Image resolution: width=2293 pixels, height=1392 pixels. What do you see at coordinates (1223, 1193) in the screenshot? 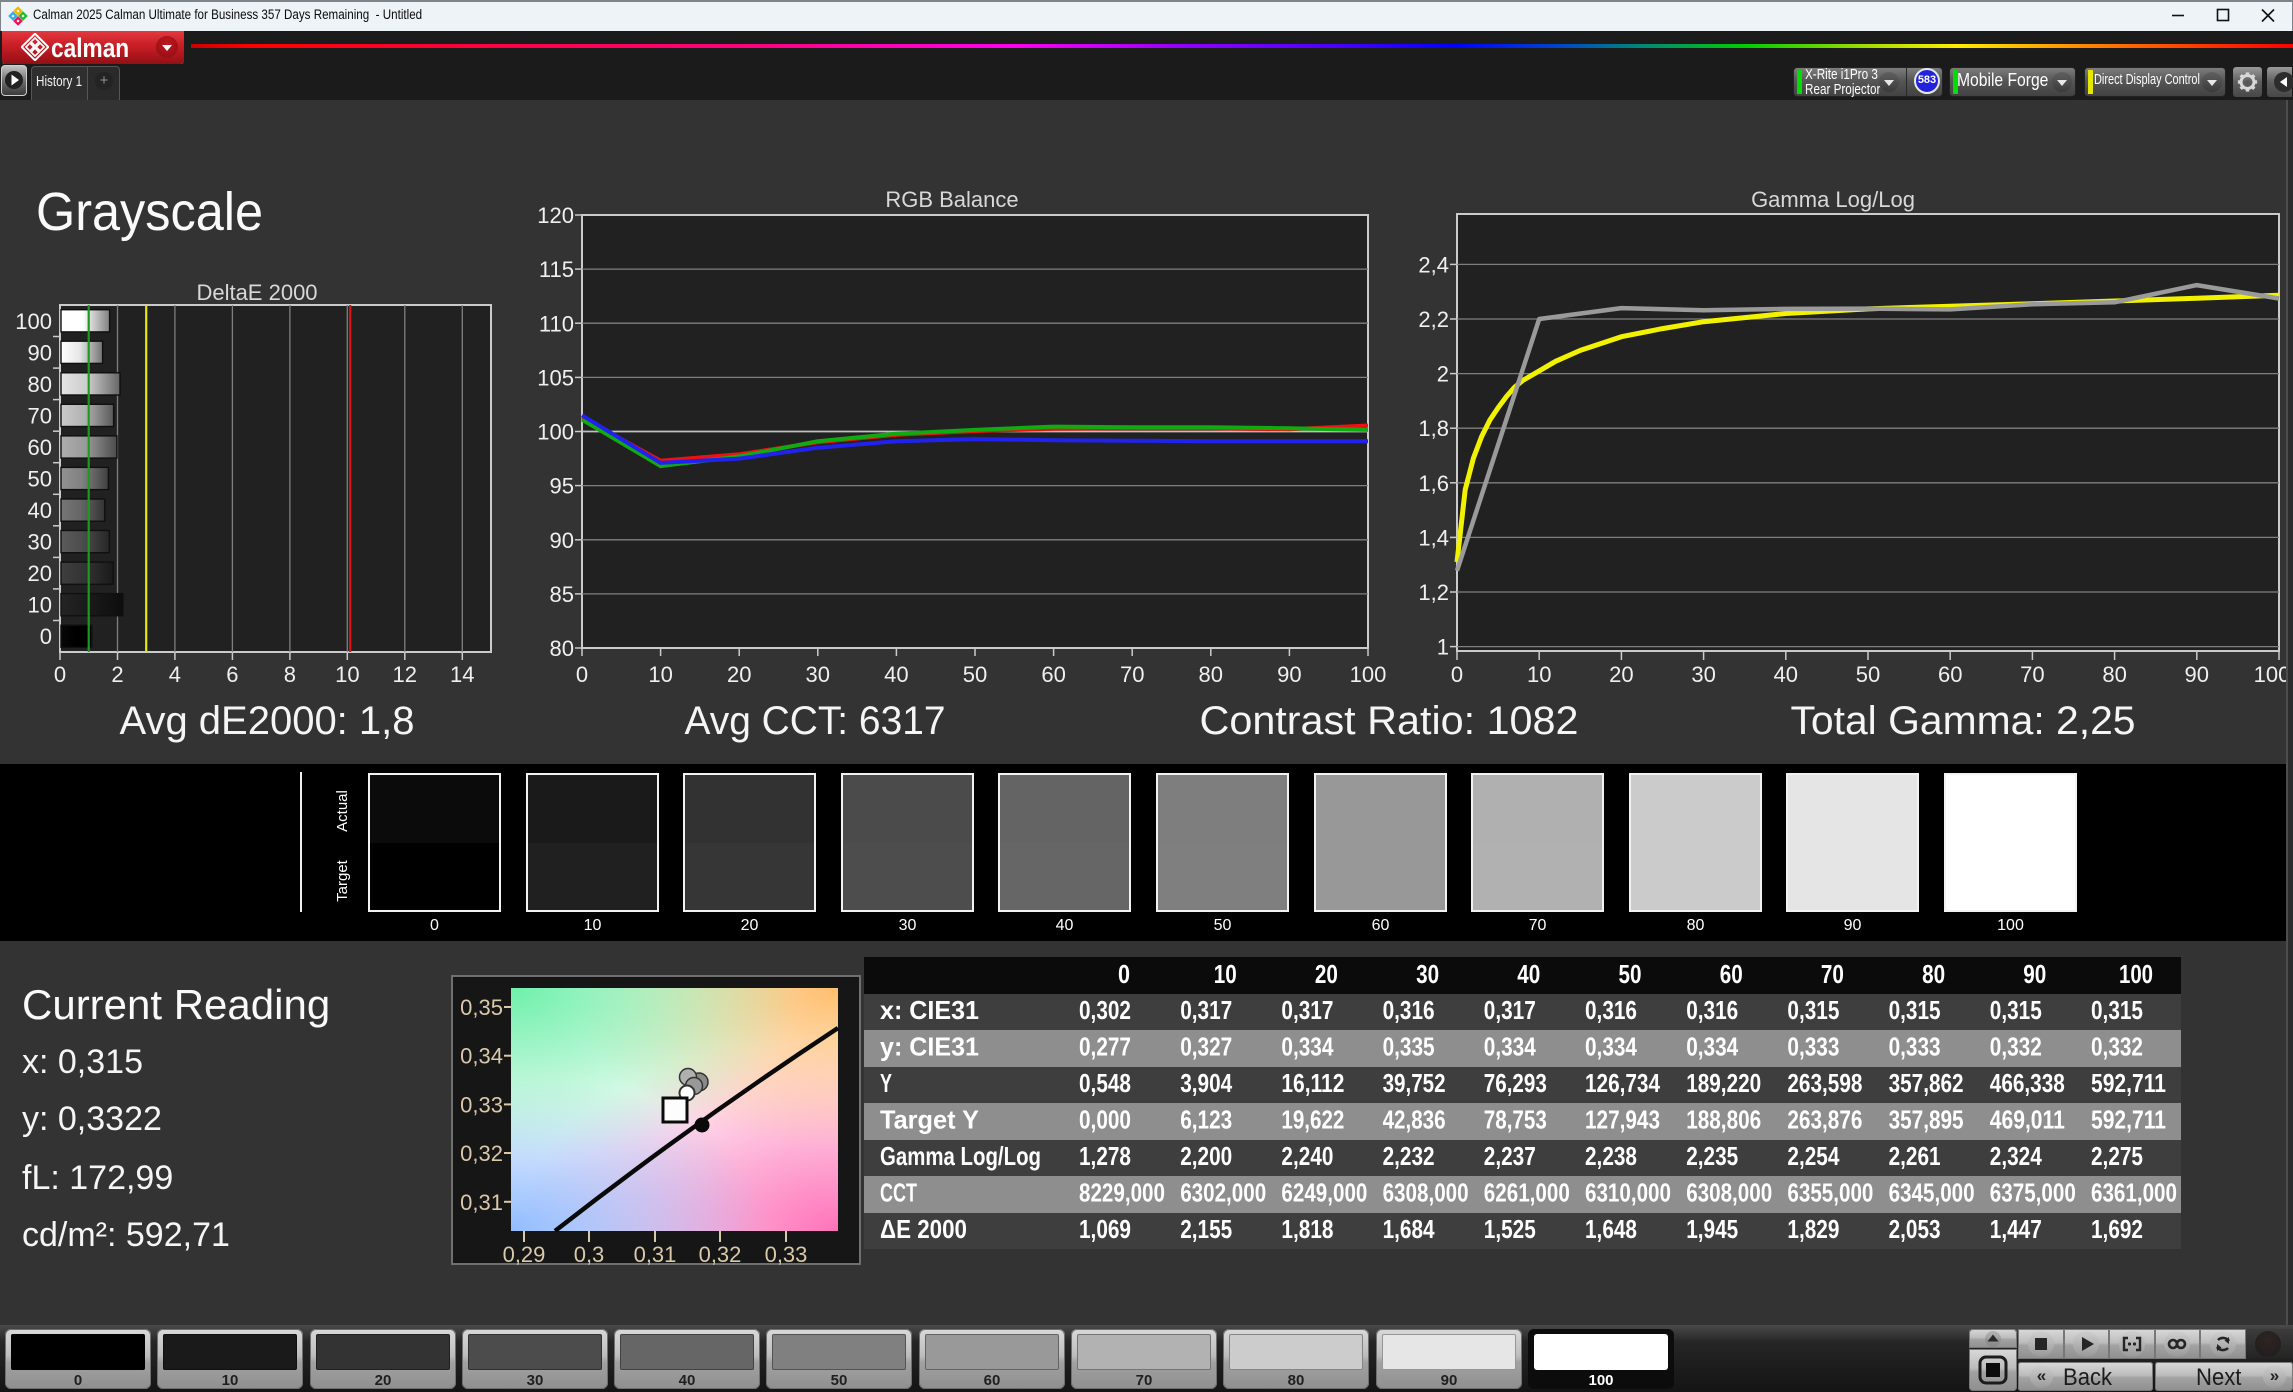
I see `svg-text: 6302,000` at bounding box center [1223, 1193].